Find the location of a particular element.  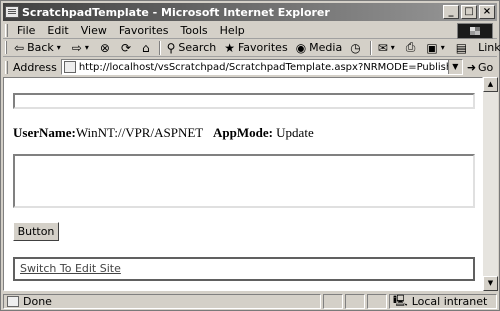

refresh-button: ⟳ is located at coordinates (127, 48).